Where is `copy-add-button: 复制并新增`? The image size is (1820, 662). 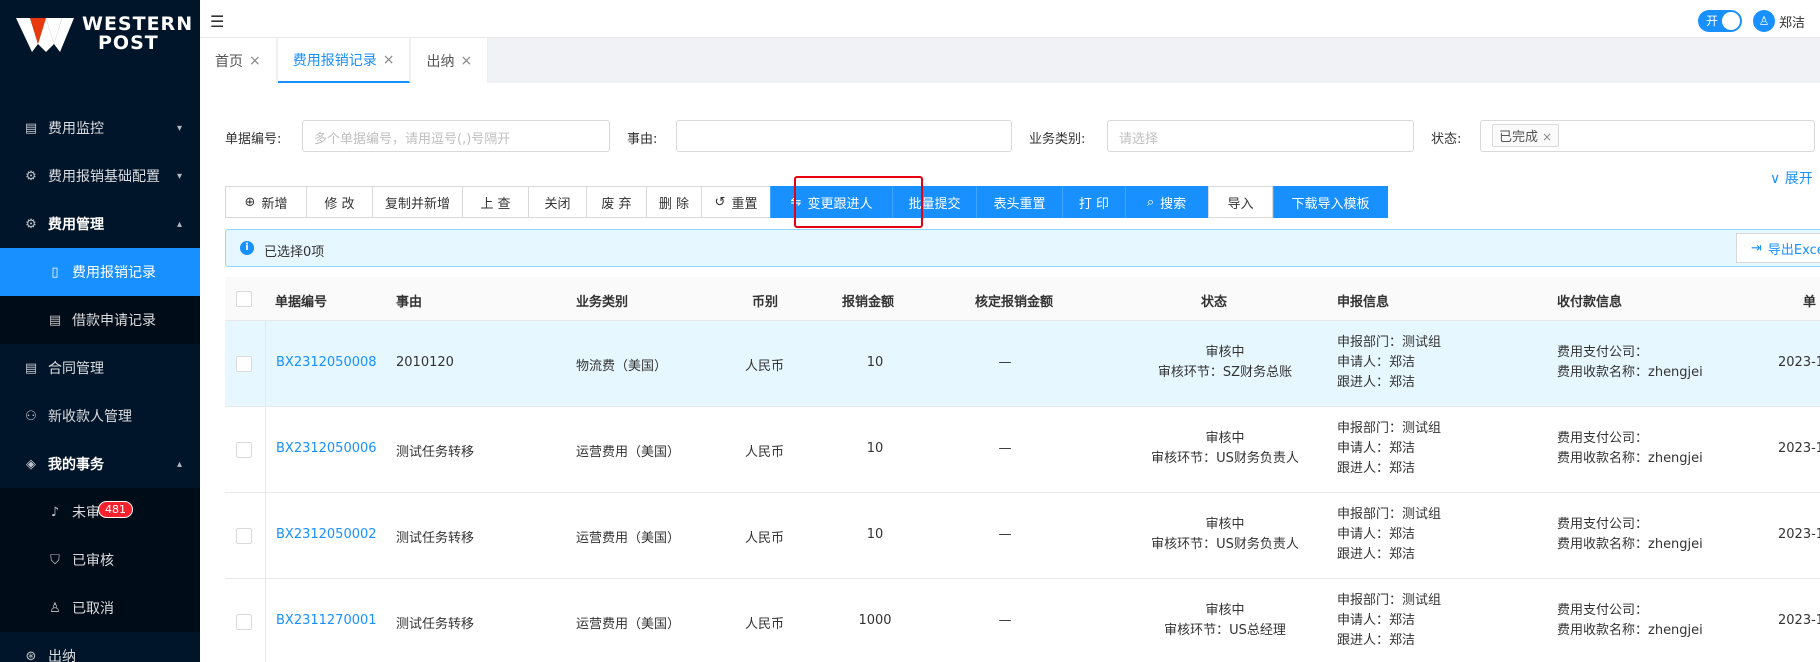 copy-add-button: 复制并新增 is located at coordinates (417, 202).